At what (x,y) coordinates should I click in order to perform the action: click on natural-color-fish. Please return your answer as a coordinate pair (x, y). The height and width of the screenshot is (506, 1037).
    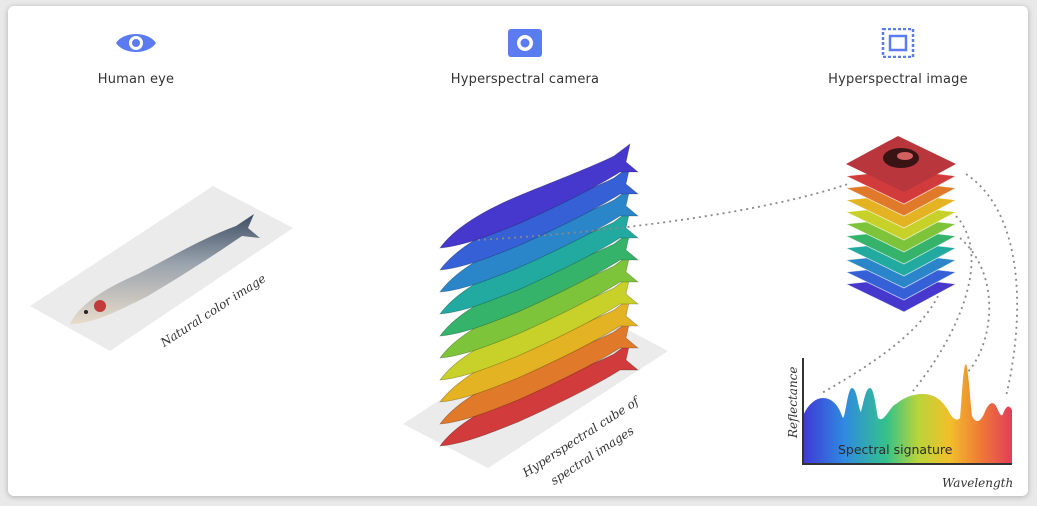
    Looking at the image, I should click on (161, 268).